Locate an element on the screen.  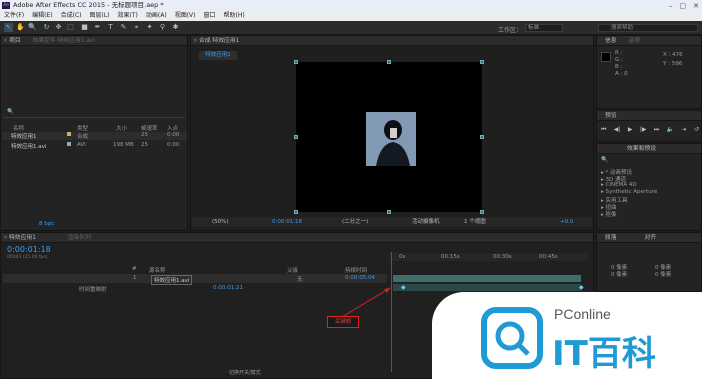
brush-tool-icon: ✎ is located at coordinates (123, 27).